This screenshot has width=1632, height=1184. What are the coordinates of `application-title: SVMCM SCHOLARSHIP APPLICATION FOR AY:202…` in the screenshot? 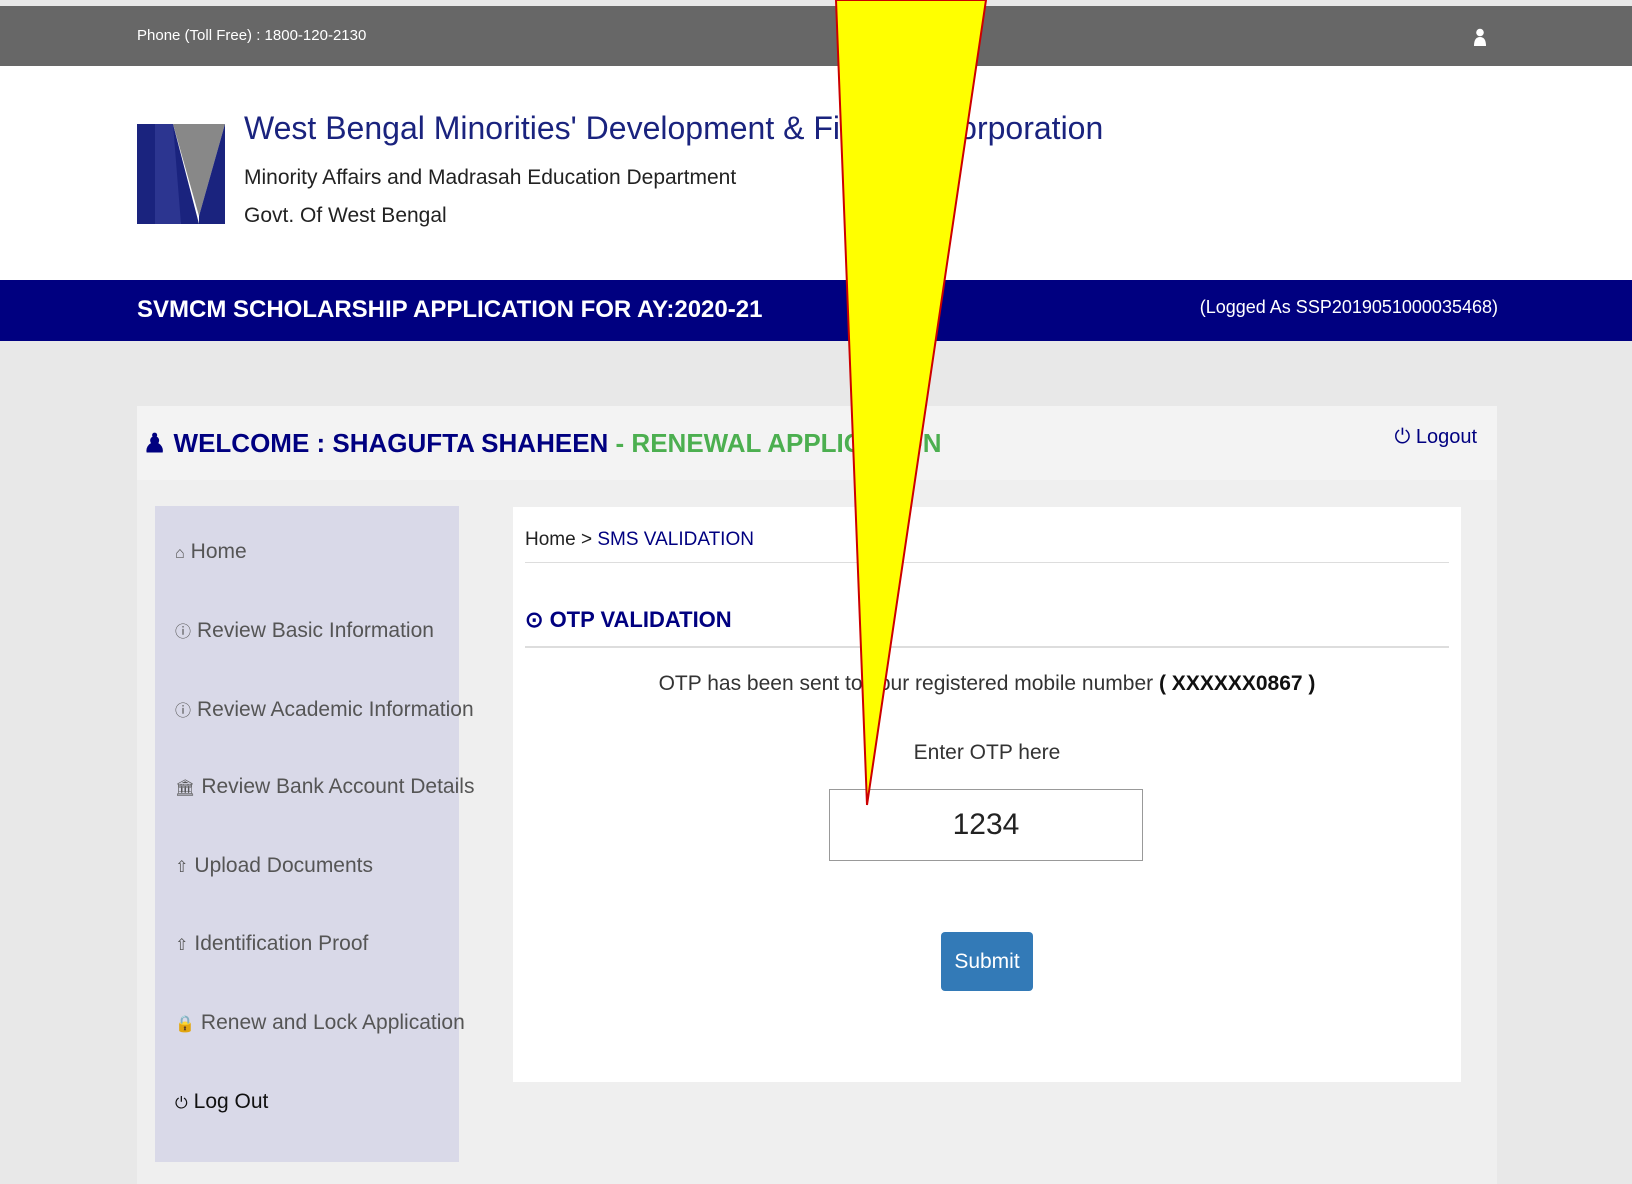 It's located at (450, 309).